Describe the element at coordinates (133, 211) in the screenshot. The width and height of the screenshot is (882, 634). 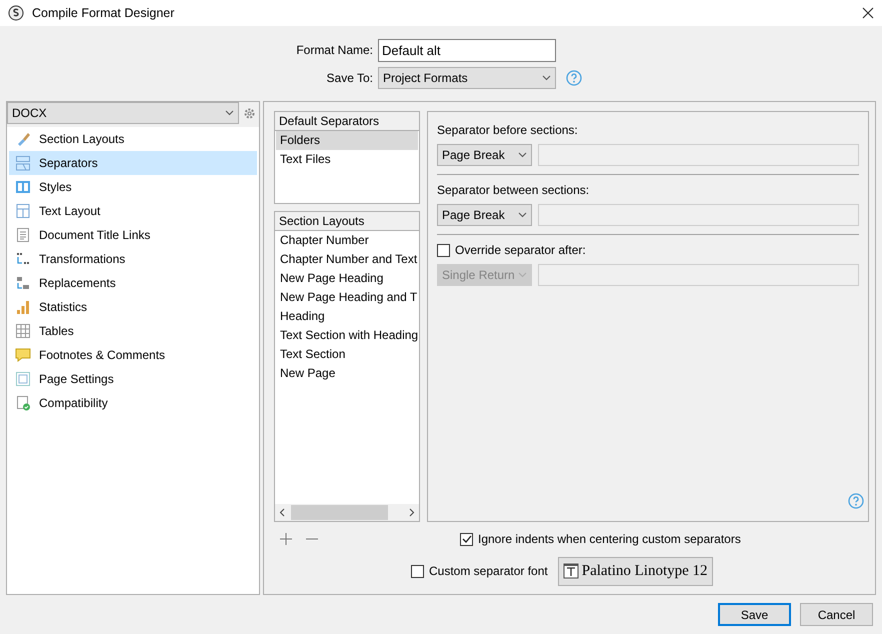
I see `sidebar-item: Text Layout` at that location.